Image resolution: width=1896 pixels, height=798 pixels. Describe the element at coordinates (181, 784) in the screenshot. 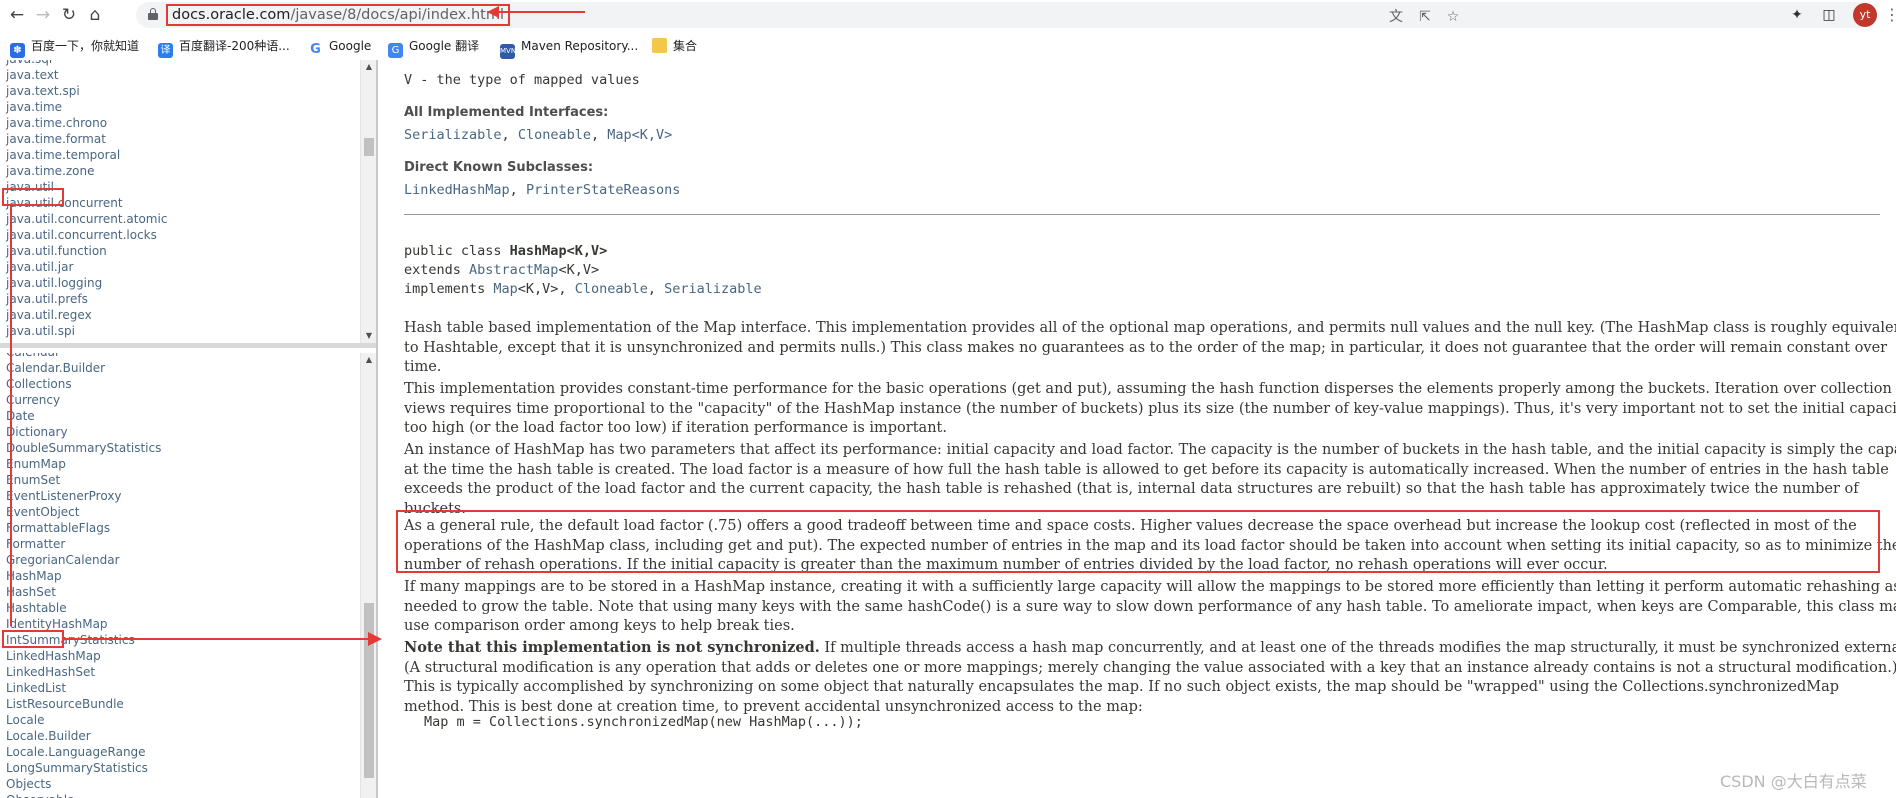

I see `class-link: Objects` at that location.